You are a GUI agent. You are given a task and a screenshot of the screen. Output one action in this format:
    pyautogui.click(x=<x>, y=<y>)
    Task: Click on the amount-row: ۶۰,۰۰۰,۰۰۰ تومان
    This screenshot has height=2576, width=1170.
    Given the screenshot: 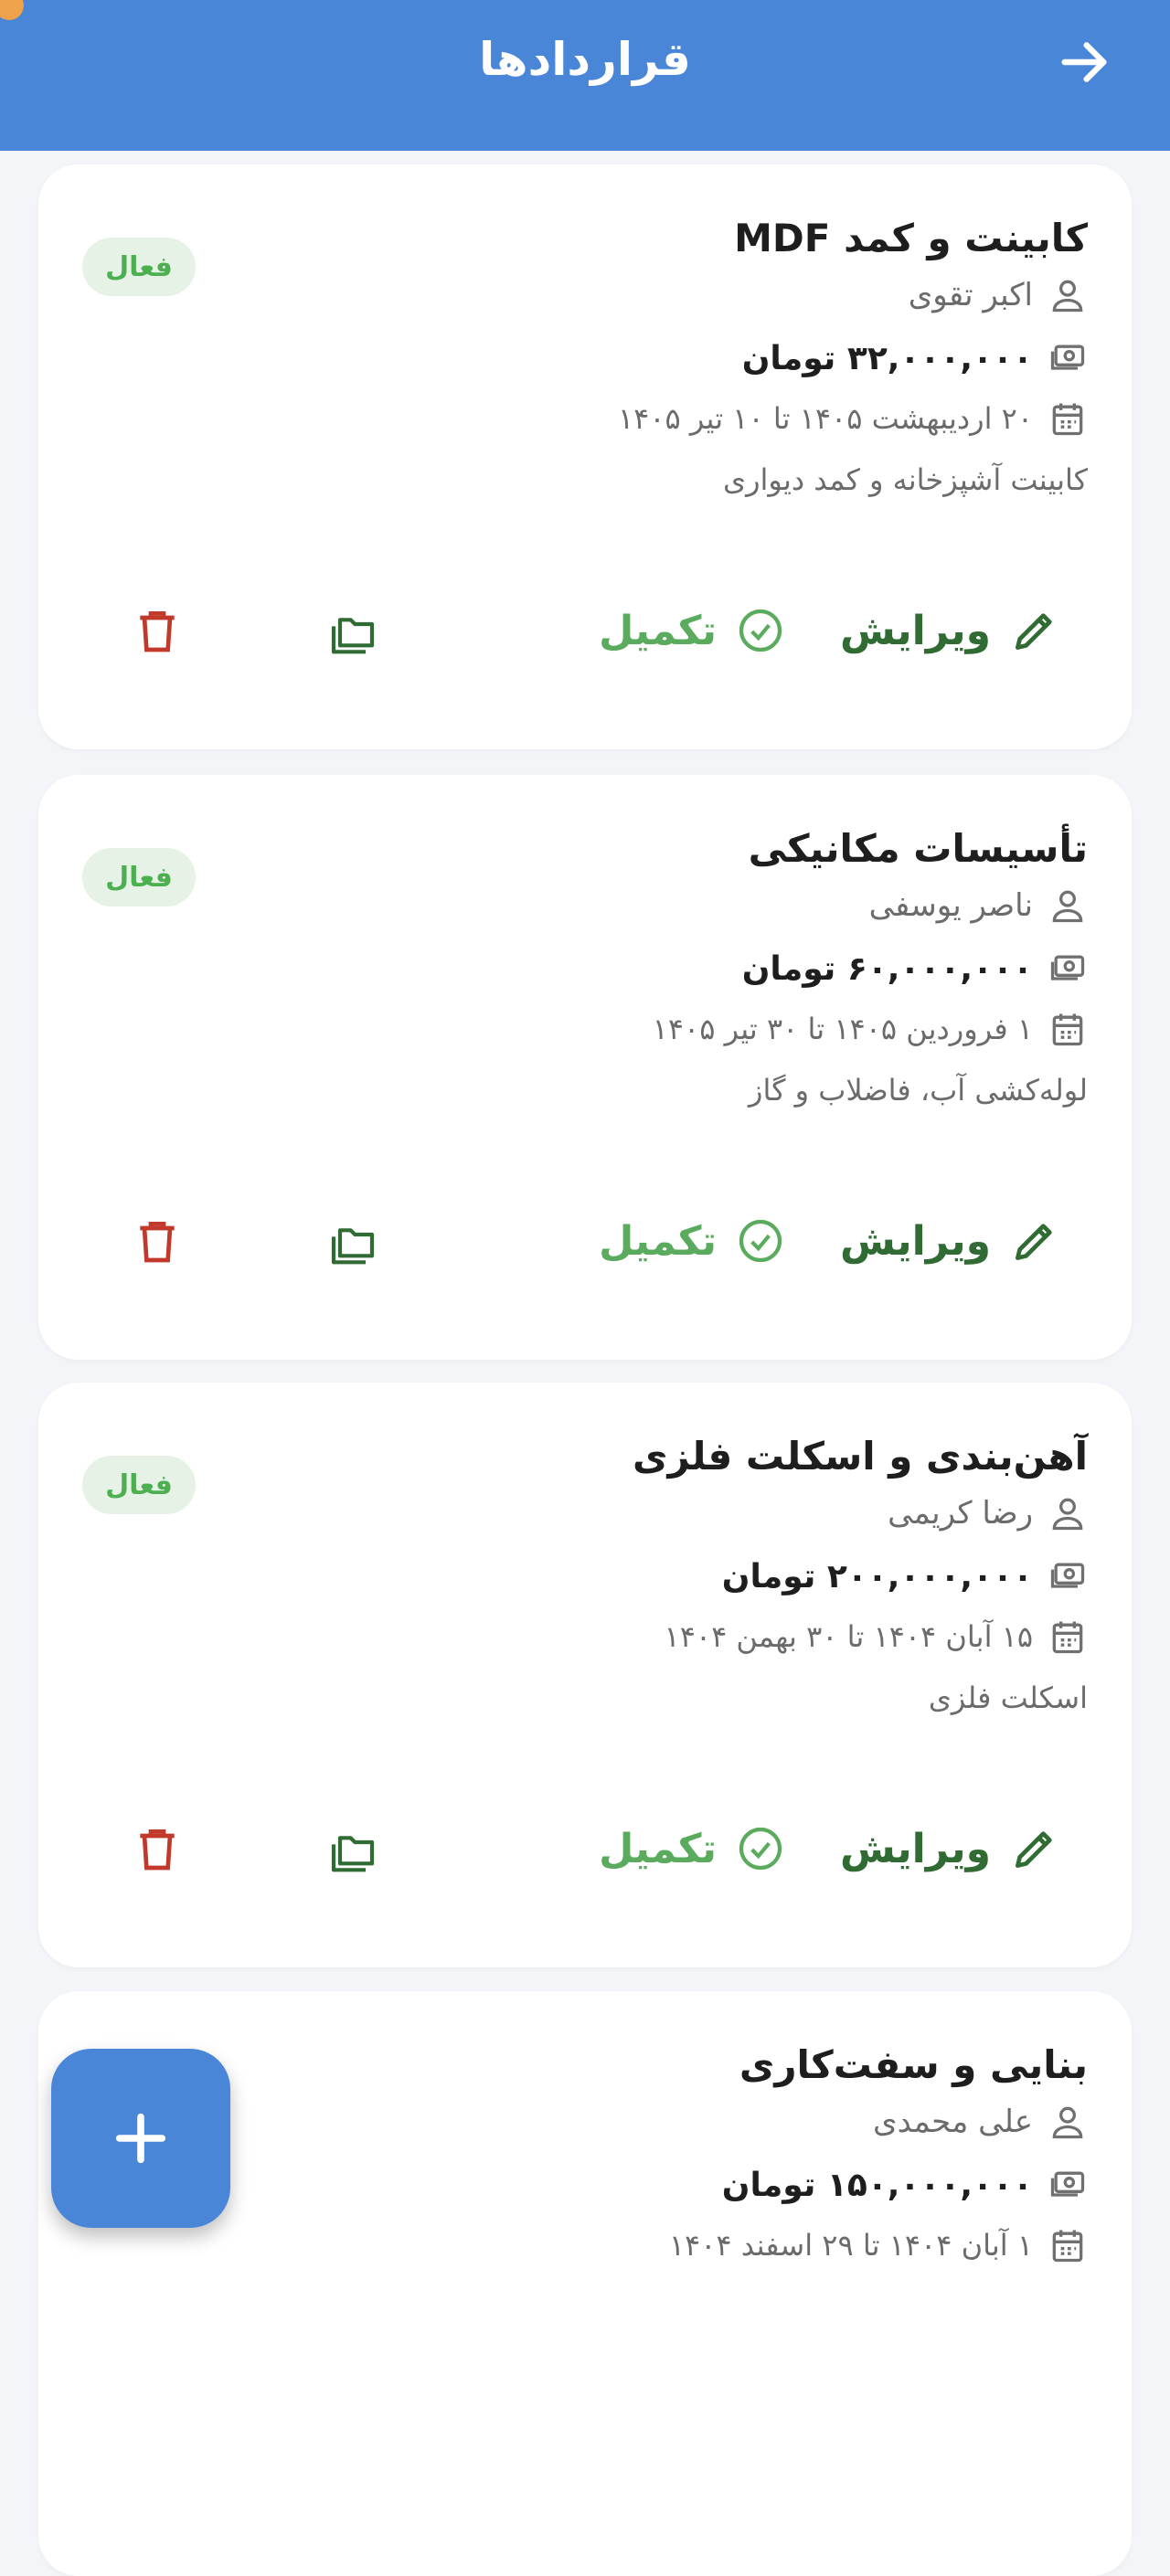 What is the action you would take?
    pyautogui.click(x=915, y=969)
    